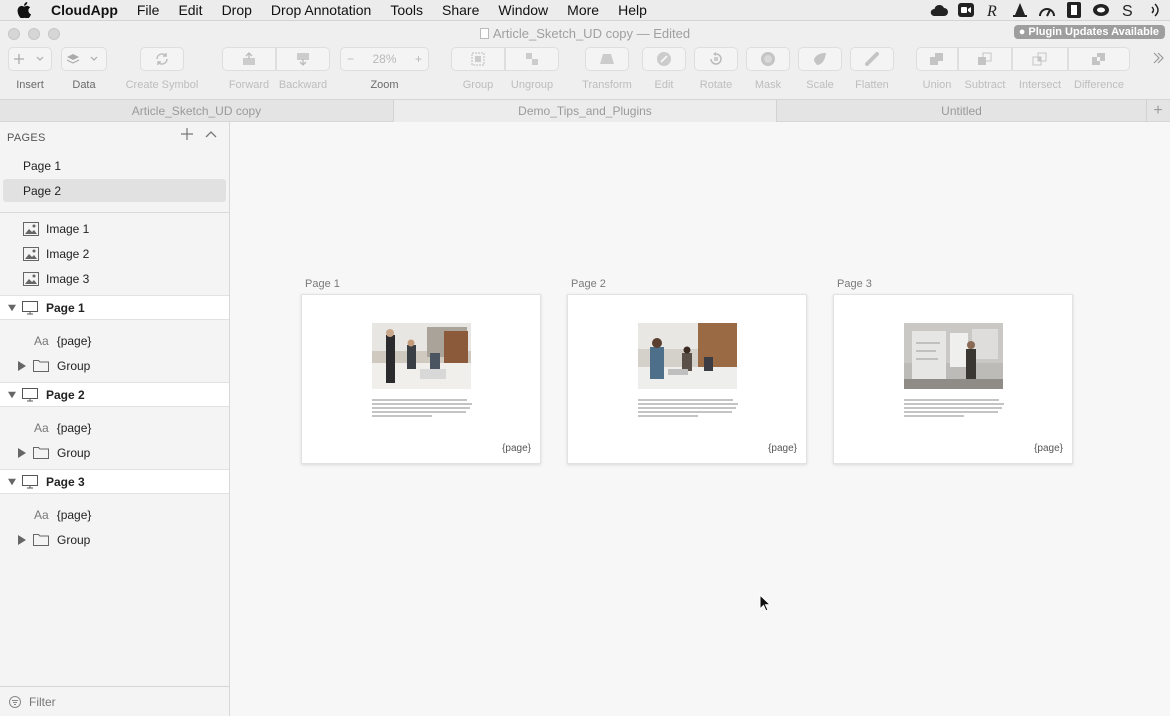 Image resolution: width=1170 pixels, height=716 pixels. What do you see at coordinates (114, 394) in the screenshot?
I see `layer-artboard-page-2: Page 2` at bounding box center [114, 394].